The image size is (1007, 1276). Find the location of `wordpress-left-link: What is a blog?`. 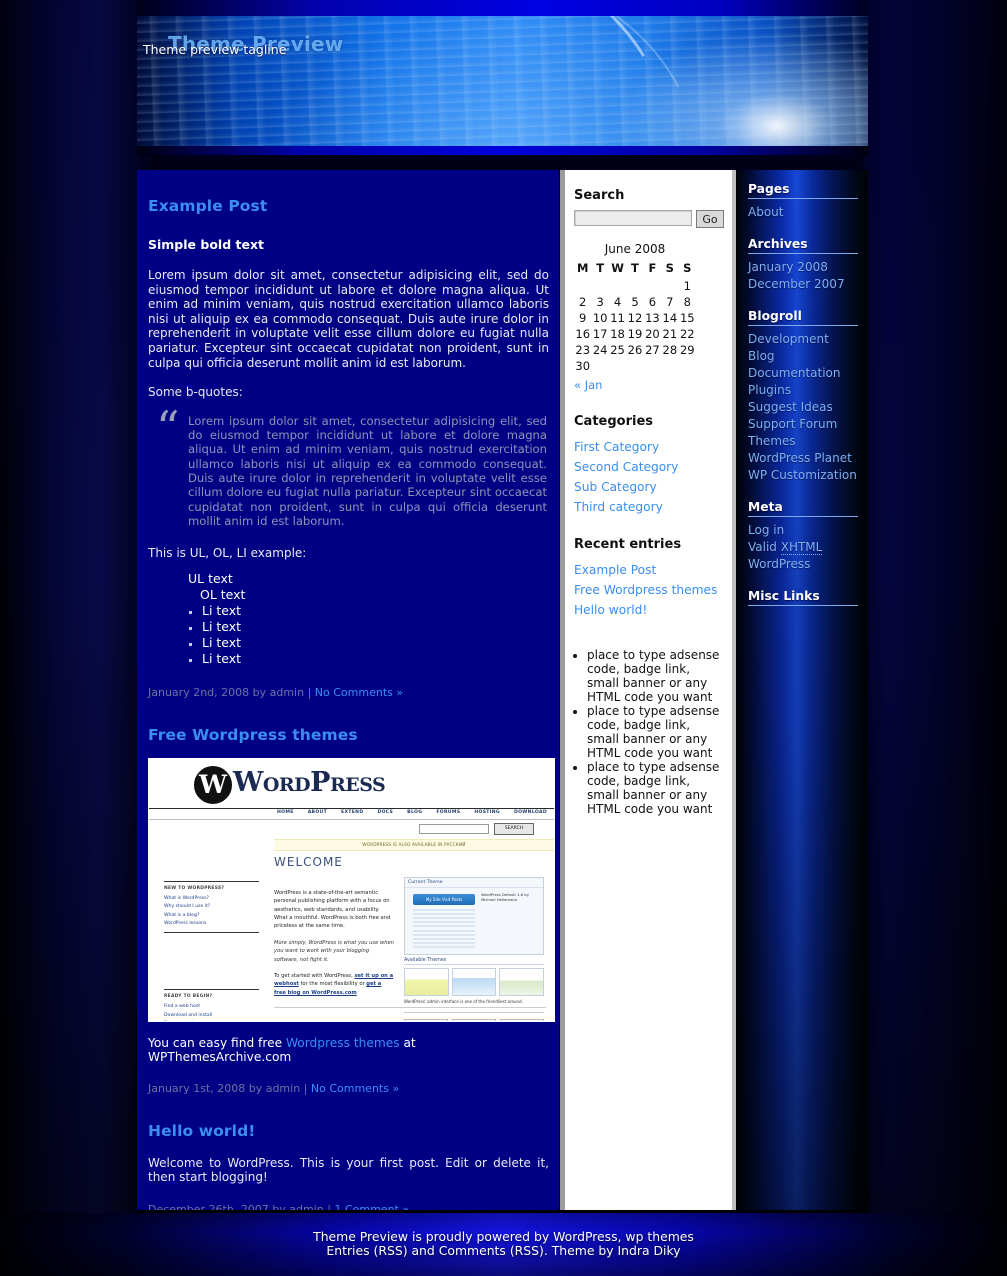

wordpress-left-link: What is a blog? is located at coordinates (211, 915).